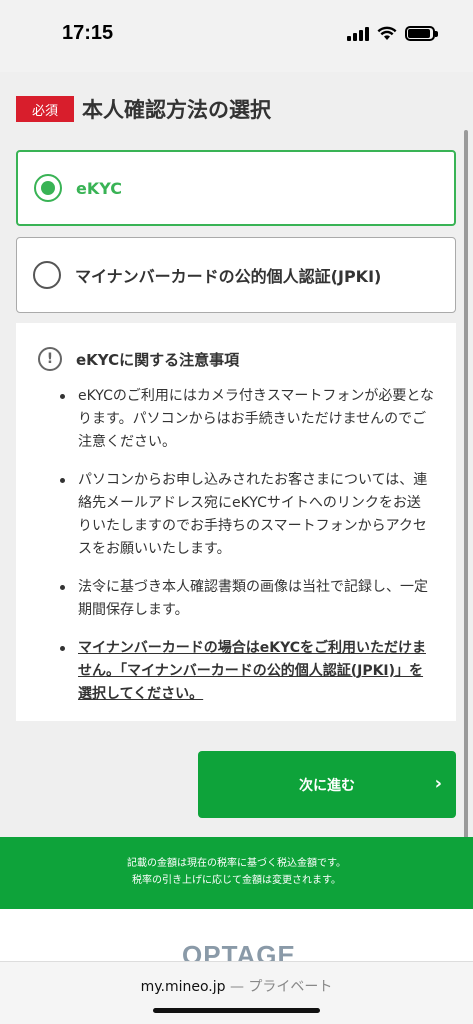  Describe the element at coordinates (387, 33) in the screenshot. I see `wifi-icon` at that location.